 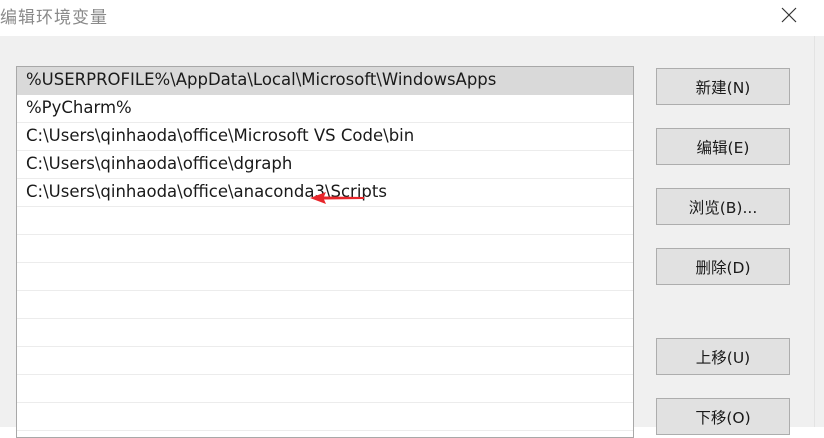 I want to click on list-item: C:\Users\qinhaoda\office\dgraph, so click(x=325, y=165).